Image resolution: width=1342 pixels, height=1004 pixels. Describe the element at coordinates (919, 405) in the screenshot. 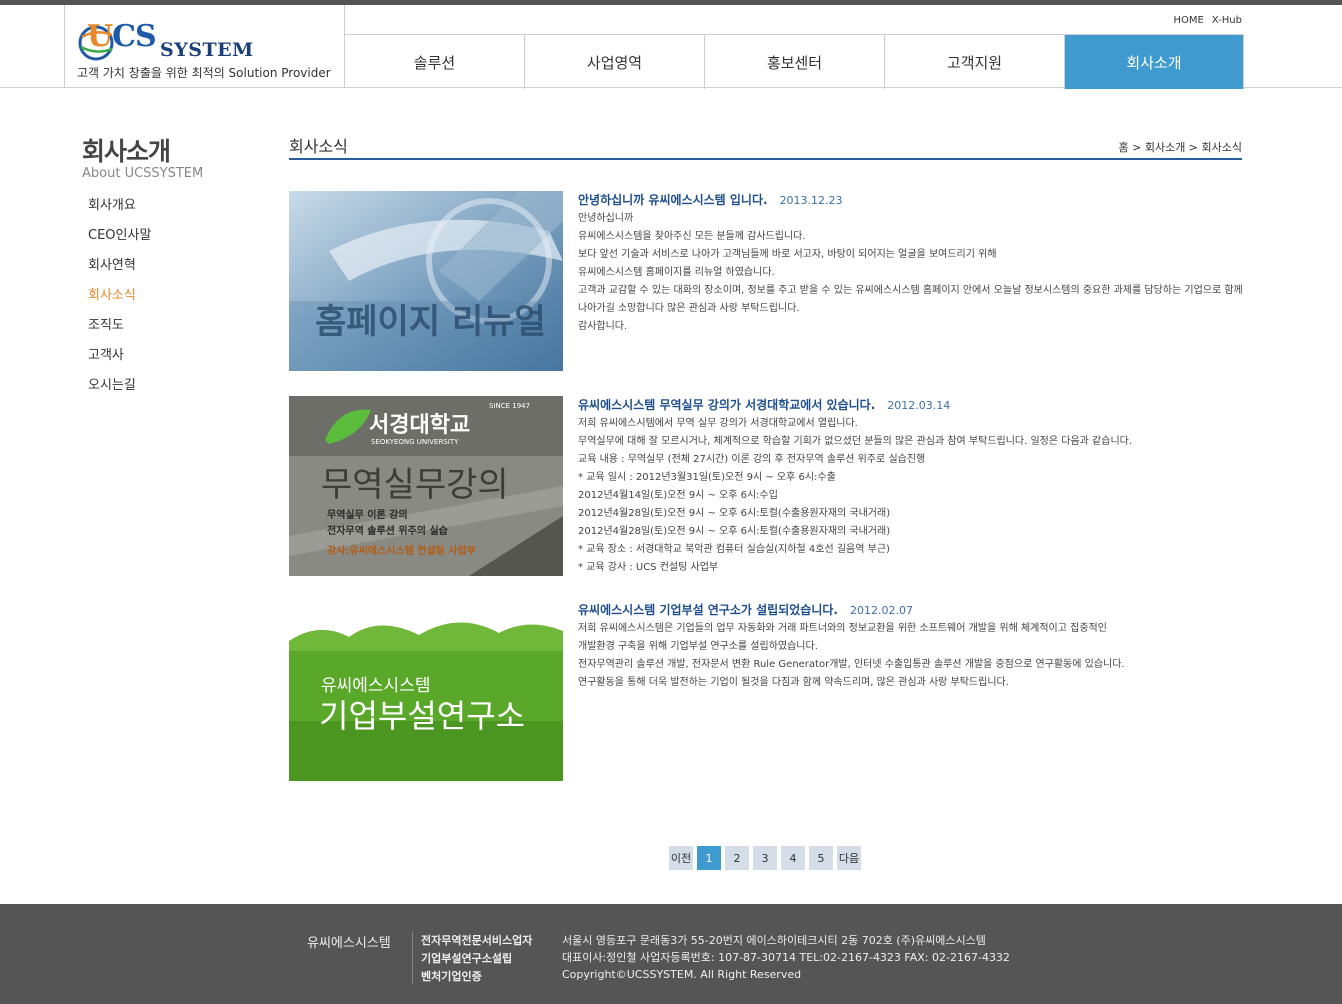

I see `news-date: 2012.03.14` at that location.